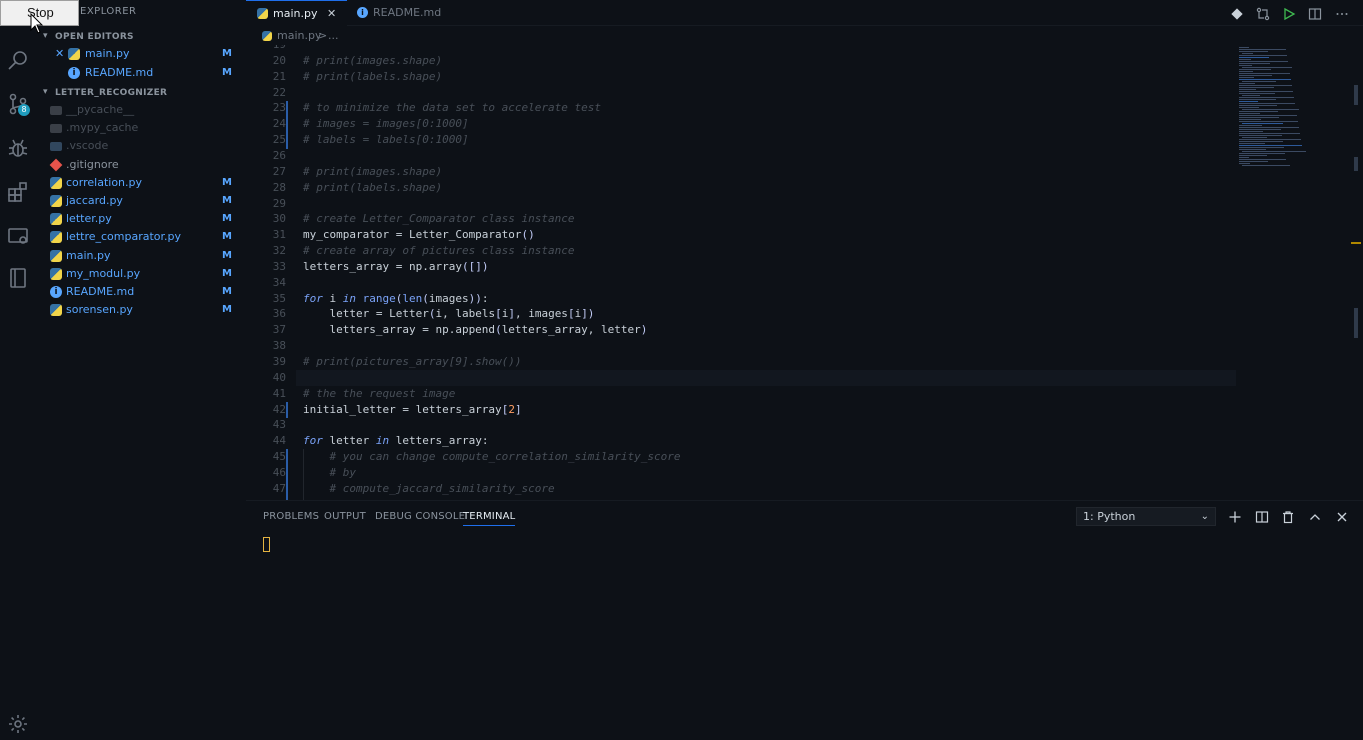  Describe the element at coordinates (279, 171) in the screenshot. I see `line-number: 27` at that location.